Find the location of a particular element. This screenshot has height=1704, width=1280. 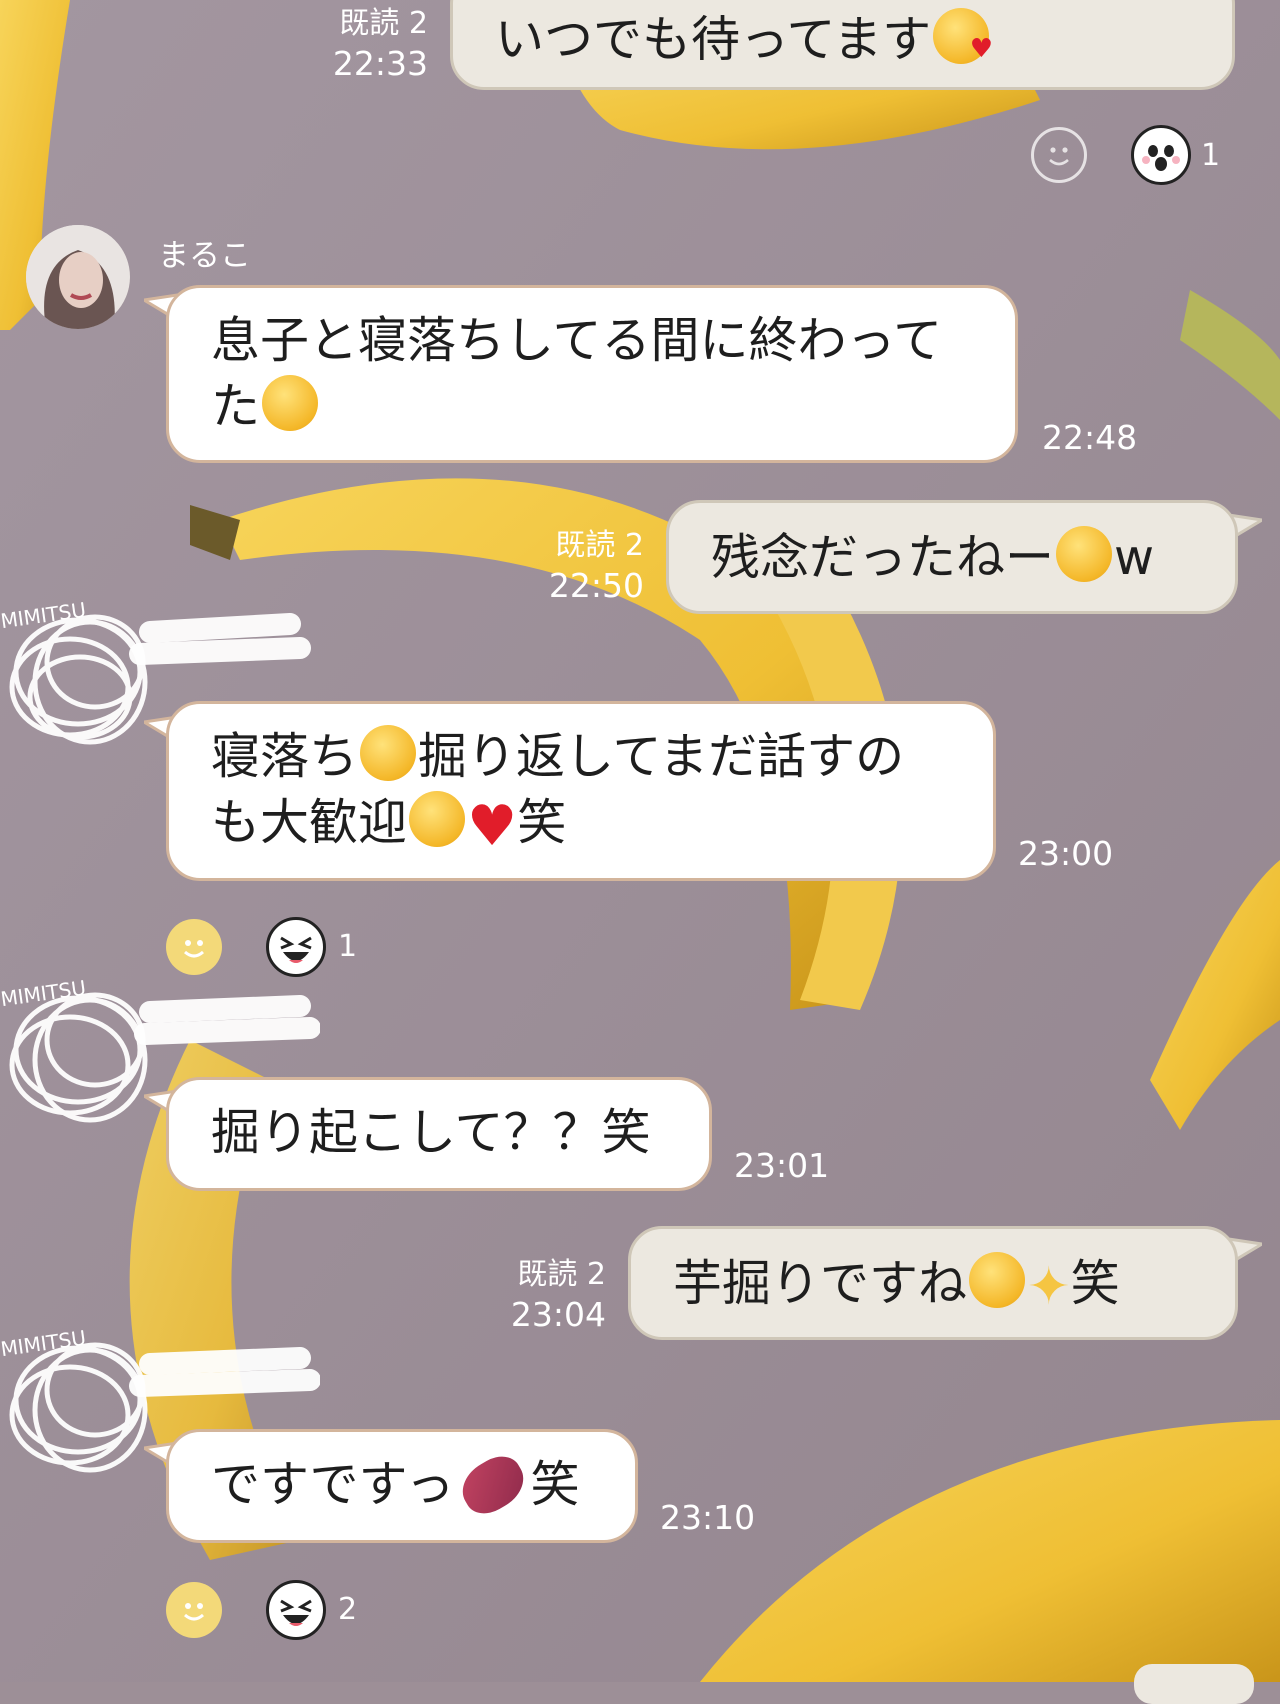

avatar is located at coordinates (78, 277).